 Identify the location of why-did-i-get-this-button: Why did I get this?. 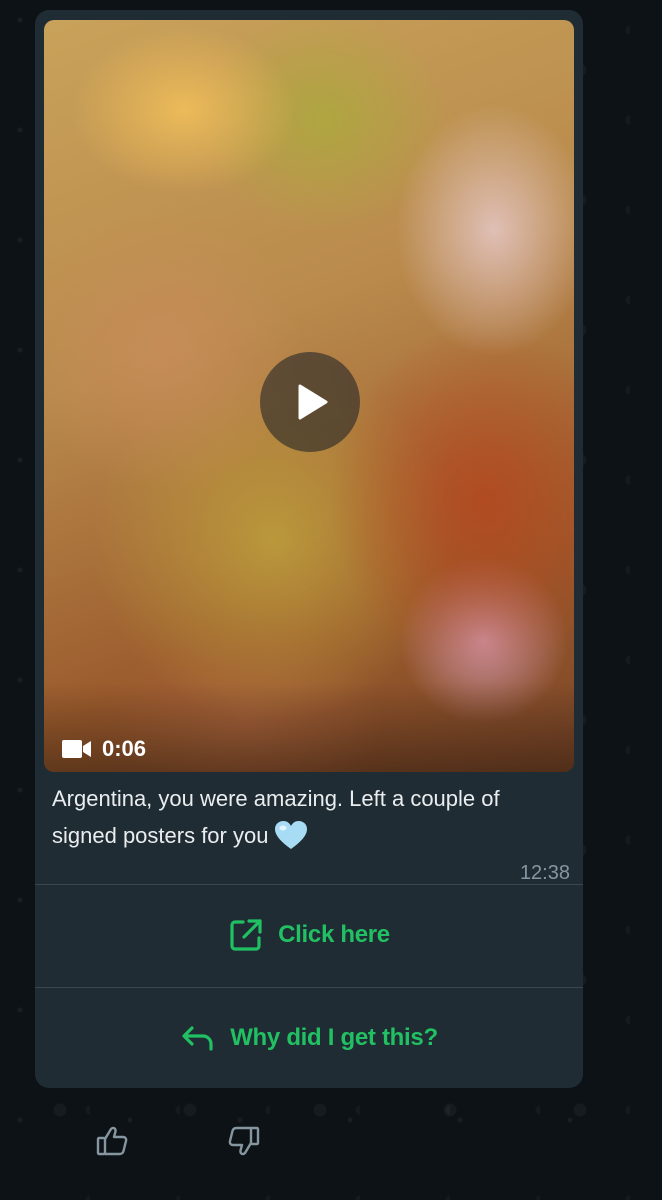
(309, 1038).